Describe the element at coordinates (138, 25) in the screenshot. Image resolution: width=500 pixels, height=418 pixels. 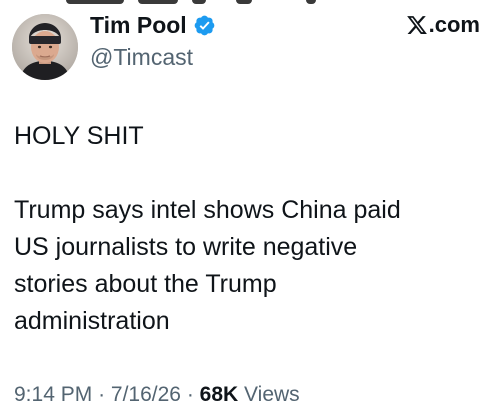
I see `author-display-name: Tim Pool` at that location.